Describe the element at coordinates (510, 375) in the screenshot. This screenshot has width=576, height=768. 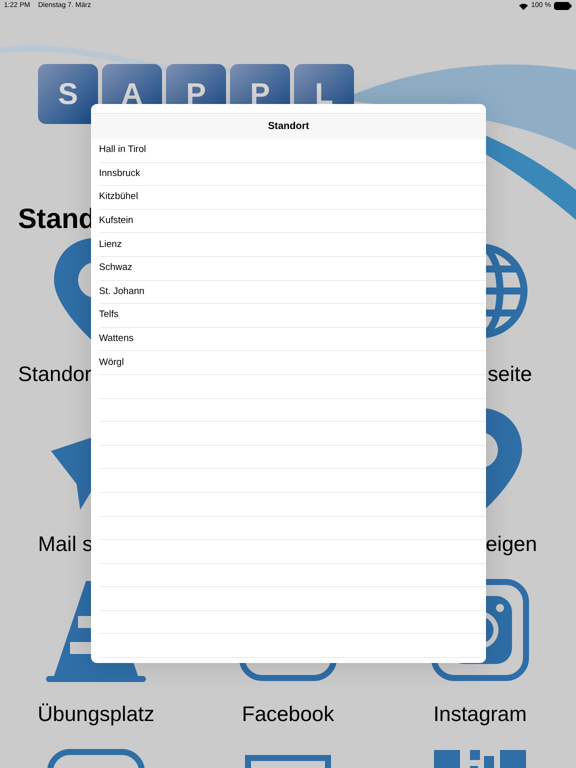
I see `tile-label: seite` at that location.